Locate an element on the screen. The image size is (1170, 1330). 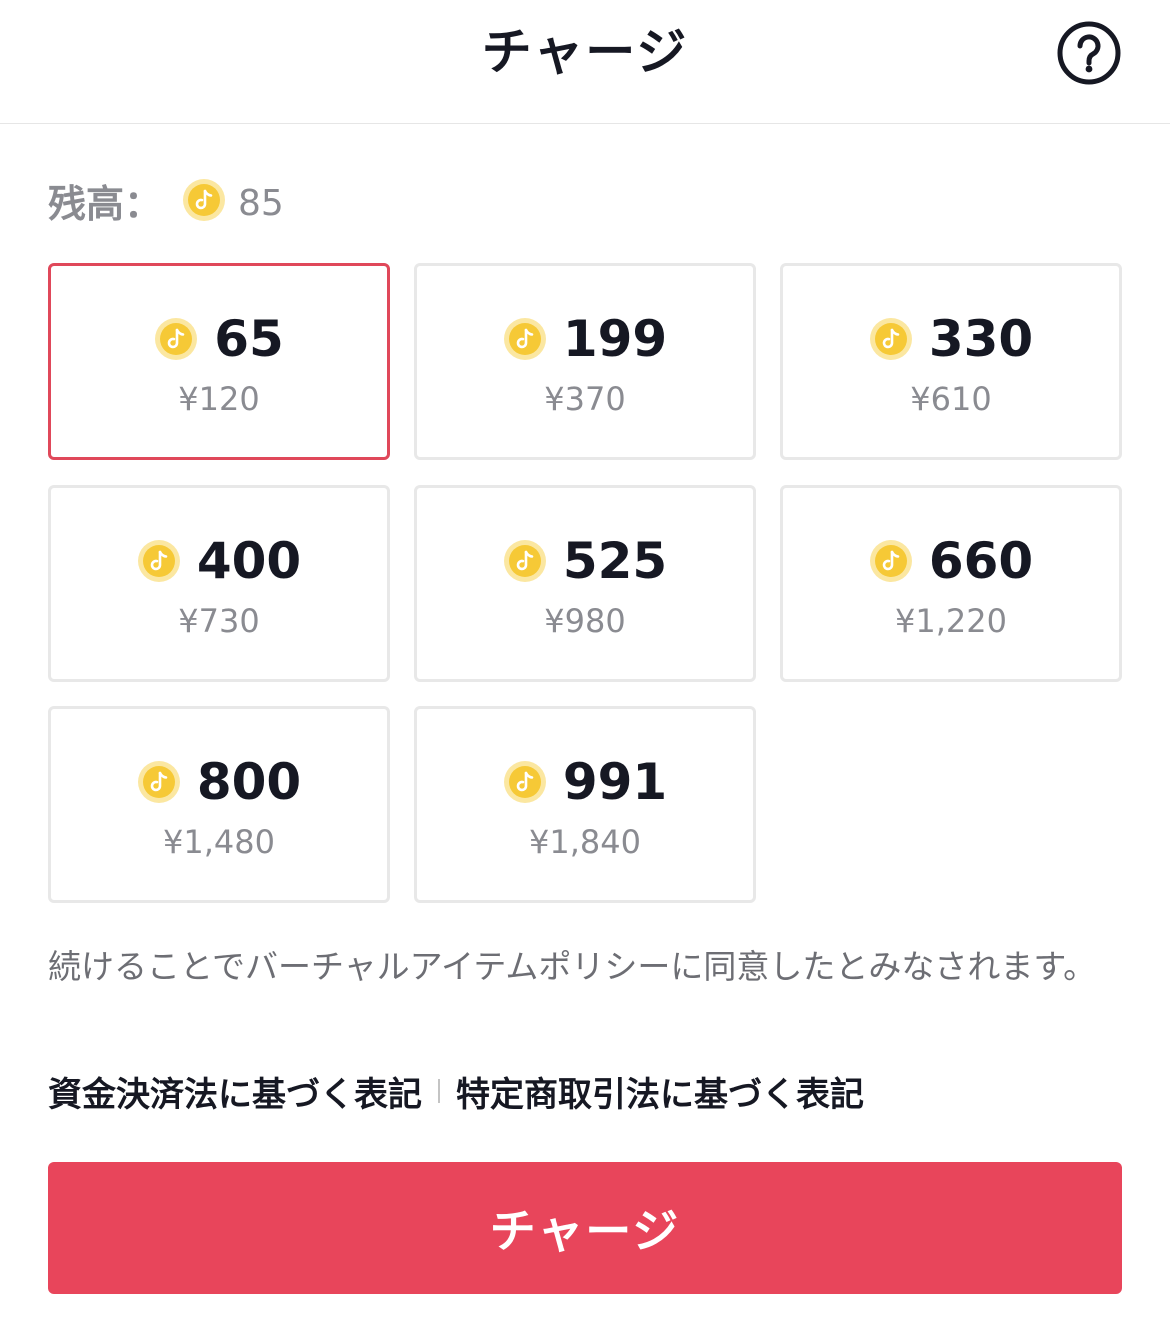
package-price: ¥980 is located at coordinates (585, 621).